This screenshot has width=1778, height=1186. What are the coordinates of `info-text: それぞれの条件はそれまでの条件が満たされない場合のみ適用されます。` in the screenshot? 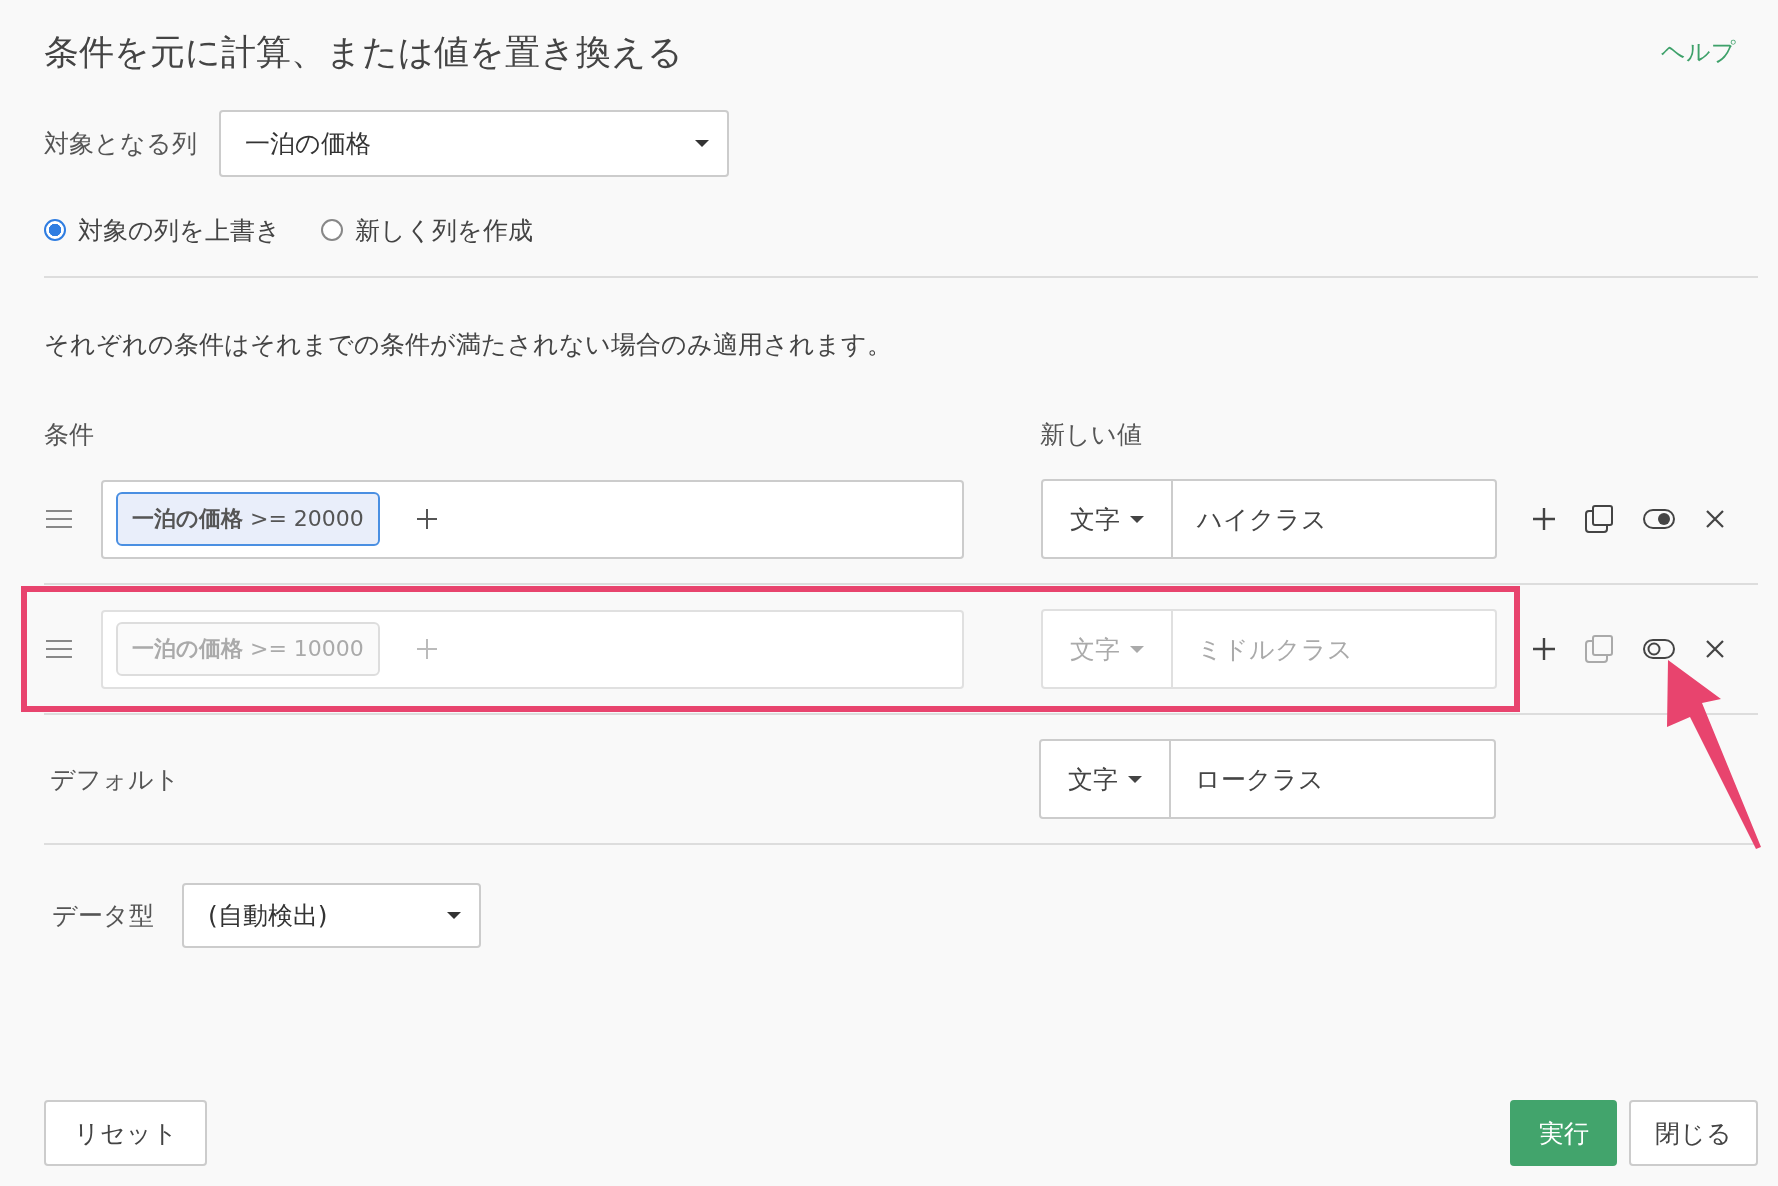 It's located at (468, 345).